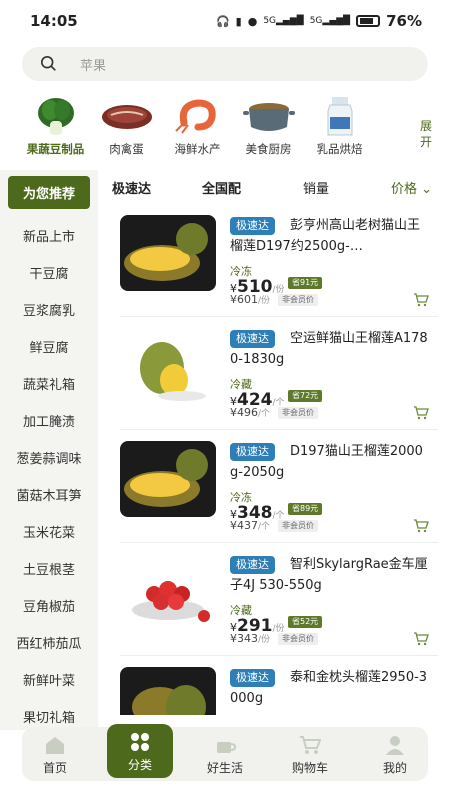 The width and height of the screenshot is (450, 800). Describe the element at coordinates (54, 21) in the screenshot. I see `status-time: 14:05` at that location.